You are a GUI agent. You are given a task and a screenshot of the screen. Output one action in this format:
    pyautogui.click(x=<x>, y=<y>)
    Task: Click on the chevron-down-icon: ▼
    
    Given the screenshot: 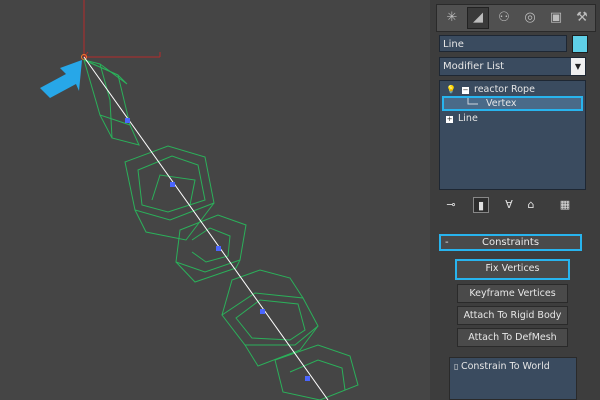 What is the action you would take?
    pyautogui.click(x=578, y=66)
    